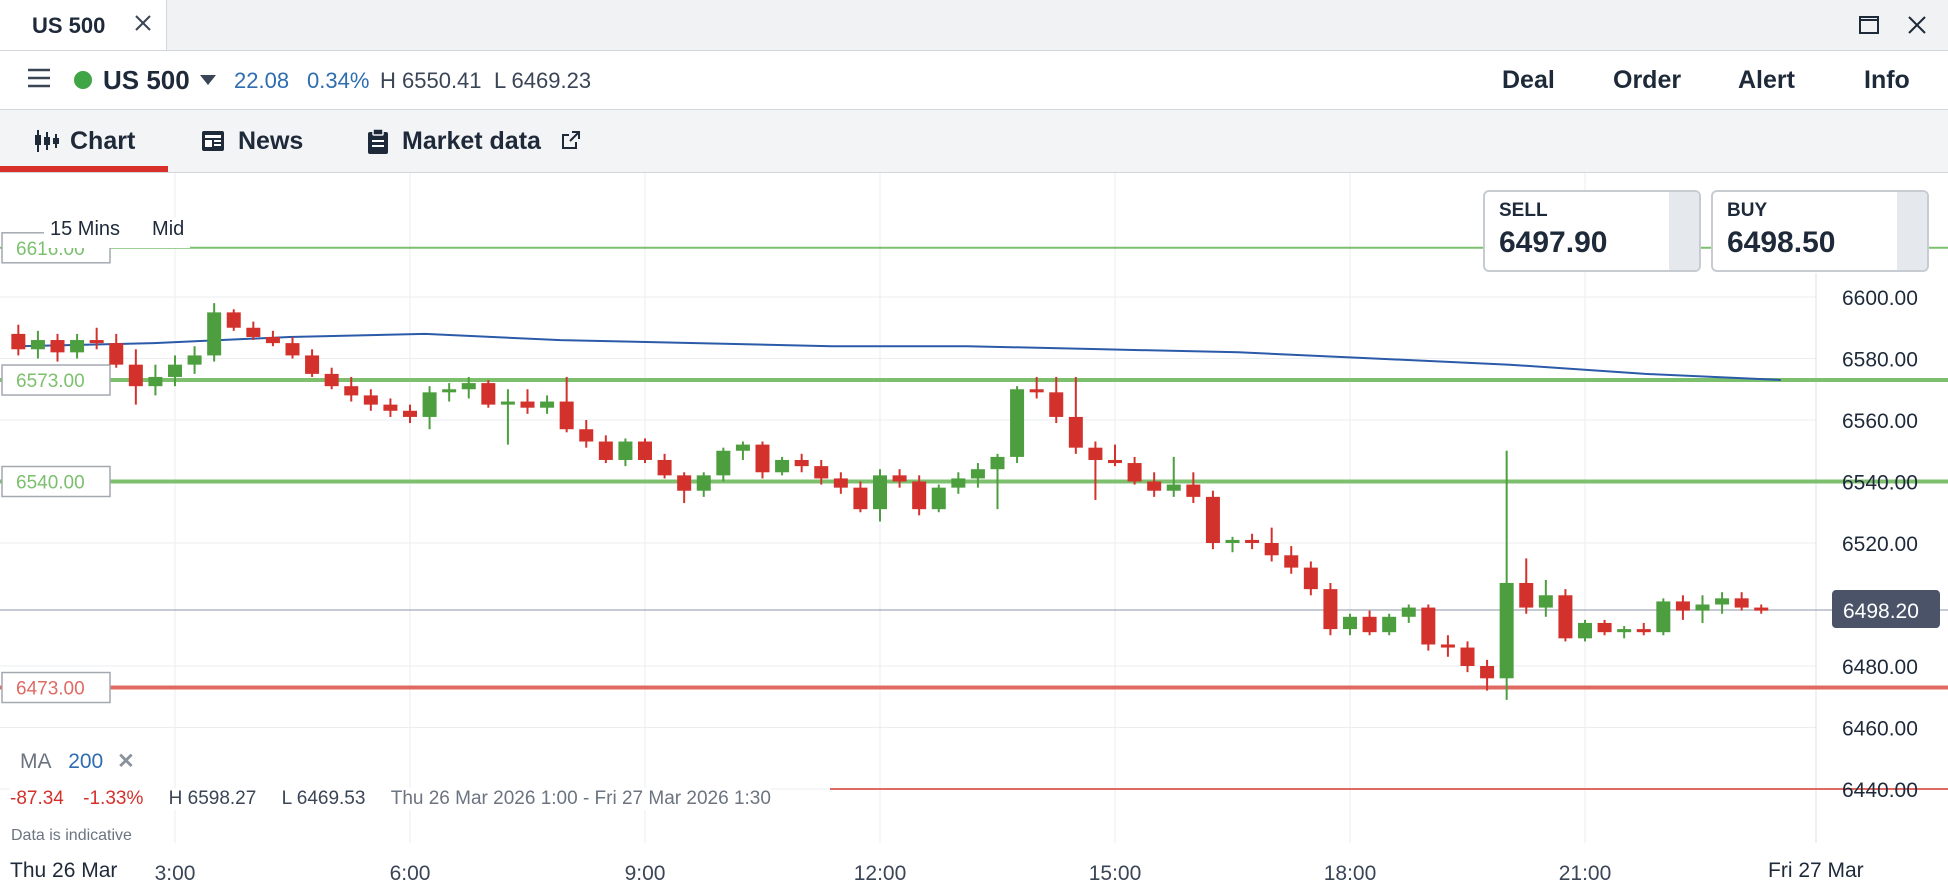 The image size is (1948, 886). What do you see at coordinates (208, 80) in the screenshot?
I see `chevron-down-icon` at bounding box center [208, 80].